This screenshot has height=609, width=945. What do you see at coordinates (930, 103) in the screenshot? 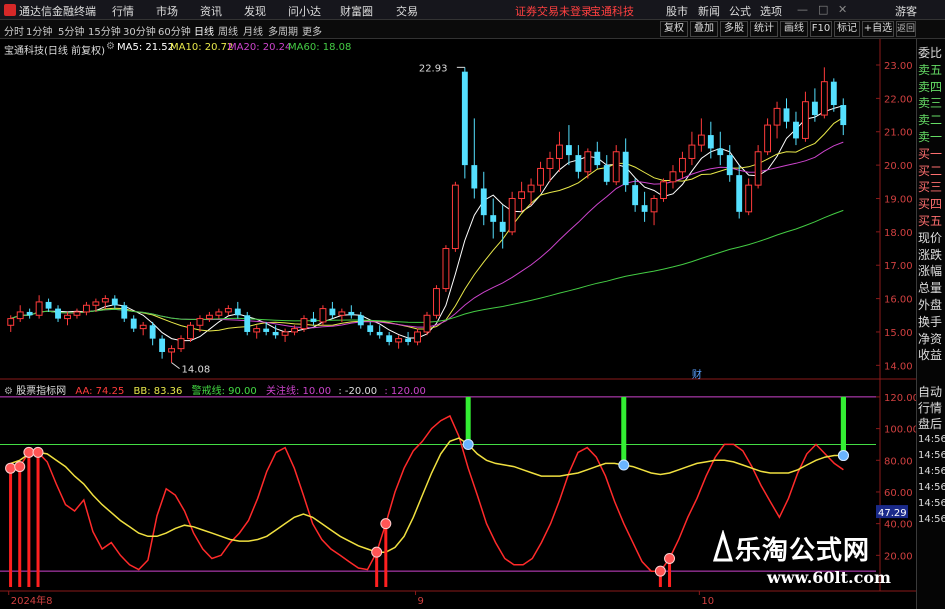
I see `sidebar-quote-field: 卖三` at bounding box center [930, 103].